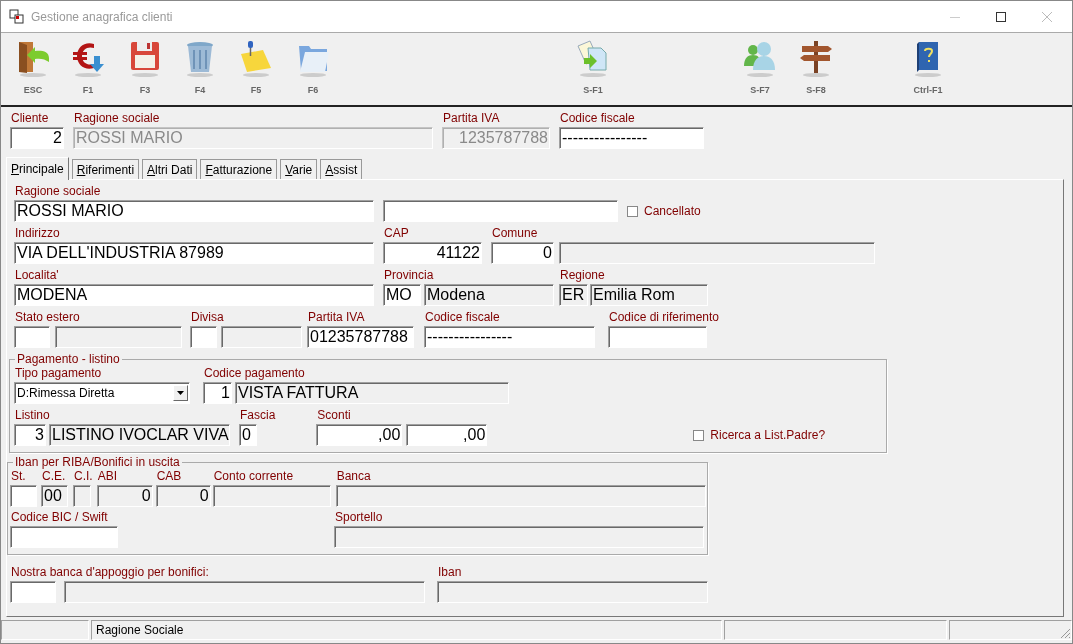 The image size is (1073, 644). I want to click on field-label: CAB, so click(169, 477).